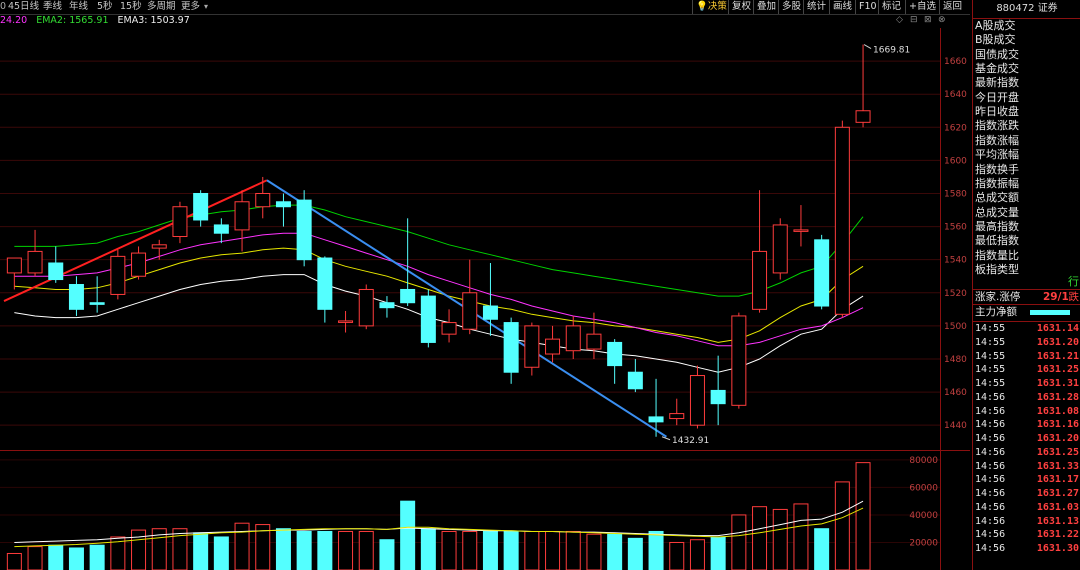  I want to click on price-tick-label: 1600, so click(955, 161).